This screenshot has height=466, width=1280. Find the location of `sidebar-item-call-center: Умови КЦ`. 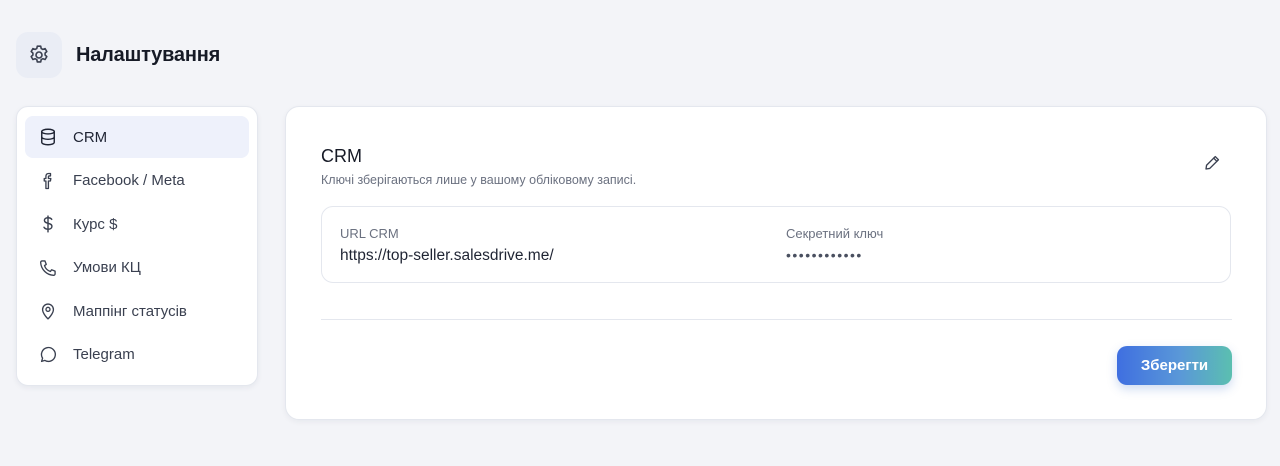

sidebar-item-call-center: Умови КЦ is located at coordinates (137, 268).